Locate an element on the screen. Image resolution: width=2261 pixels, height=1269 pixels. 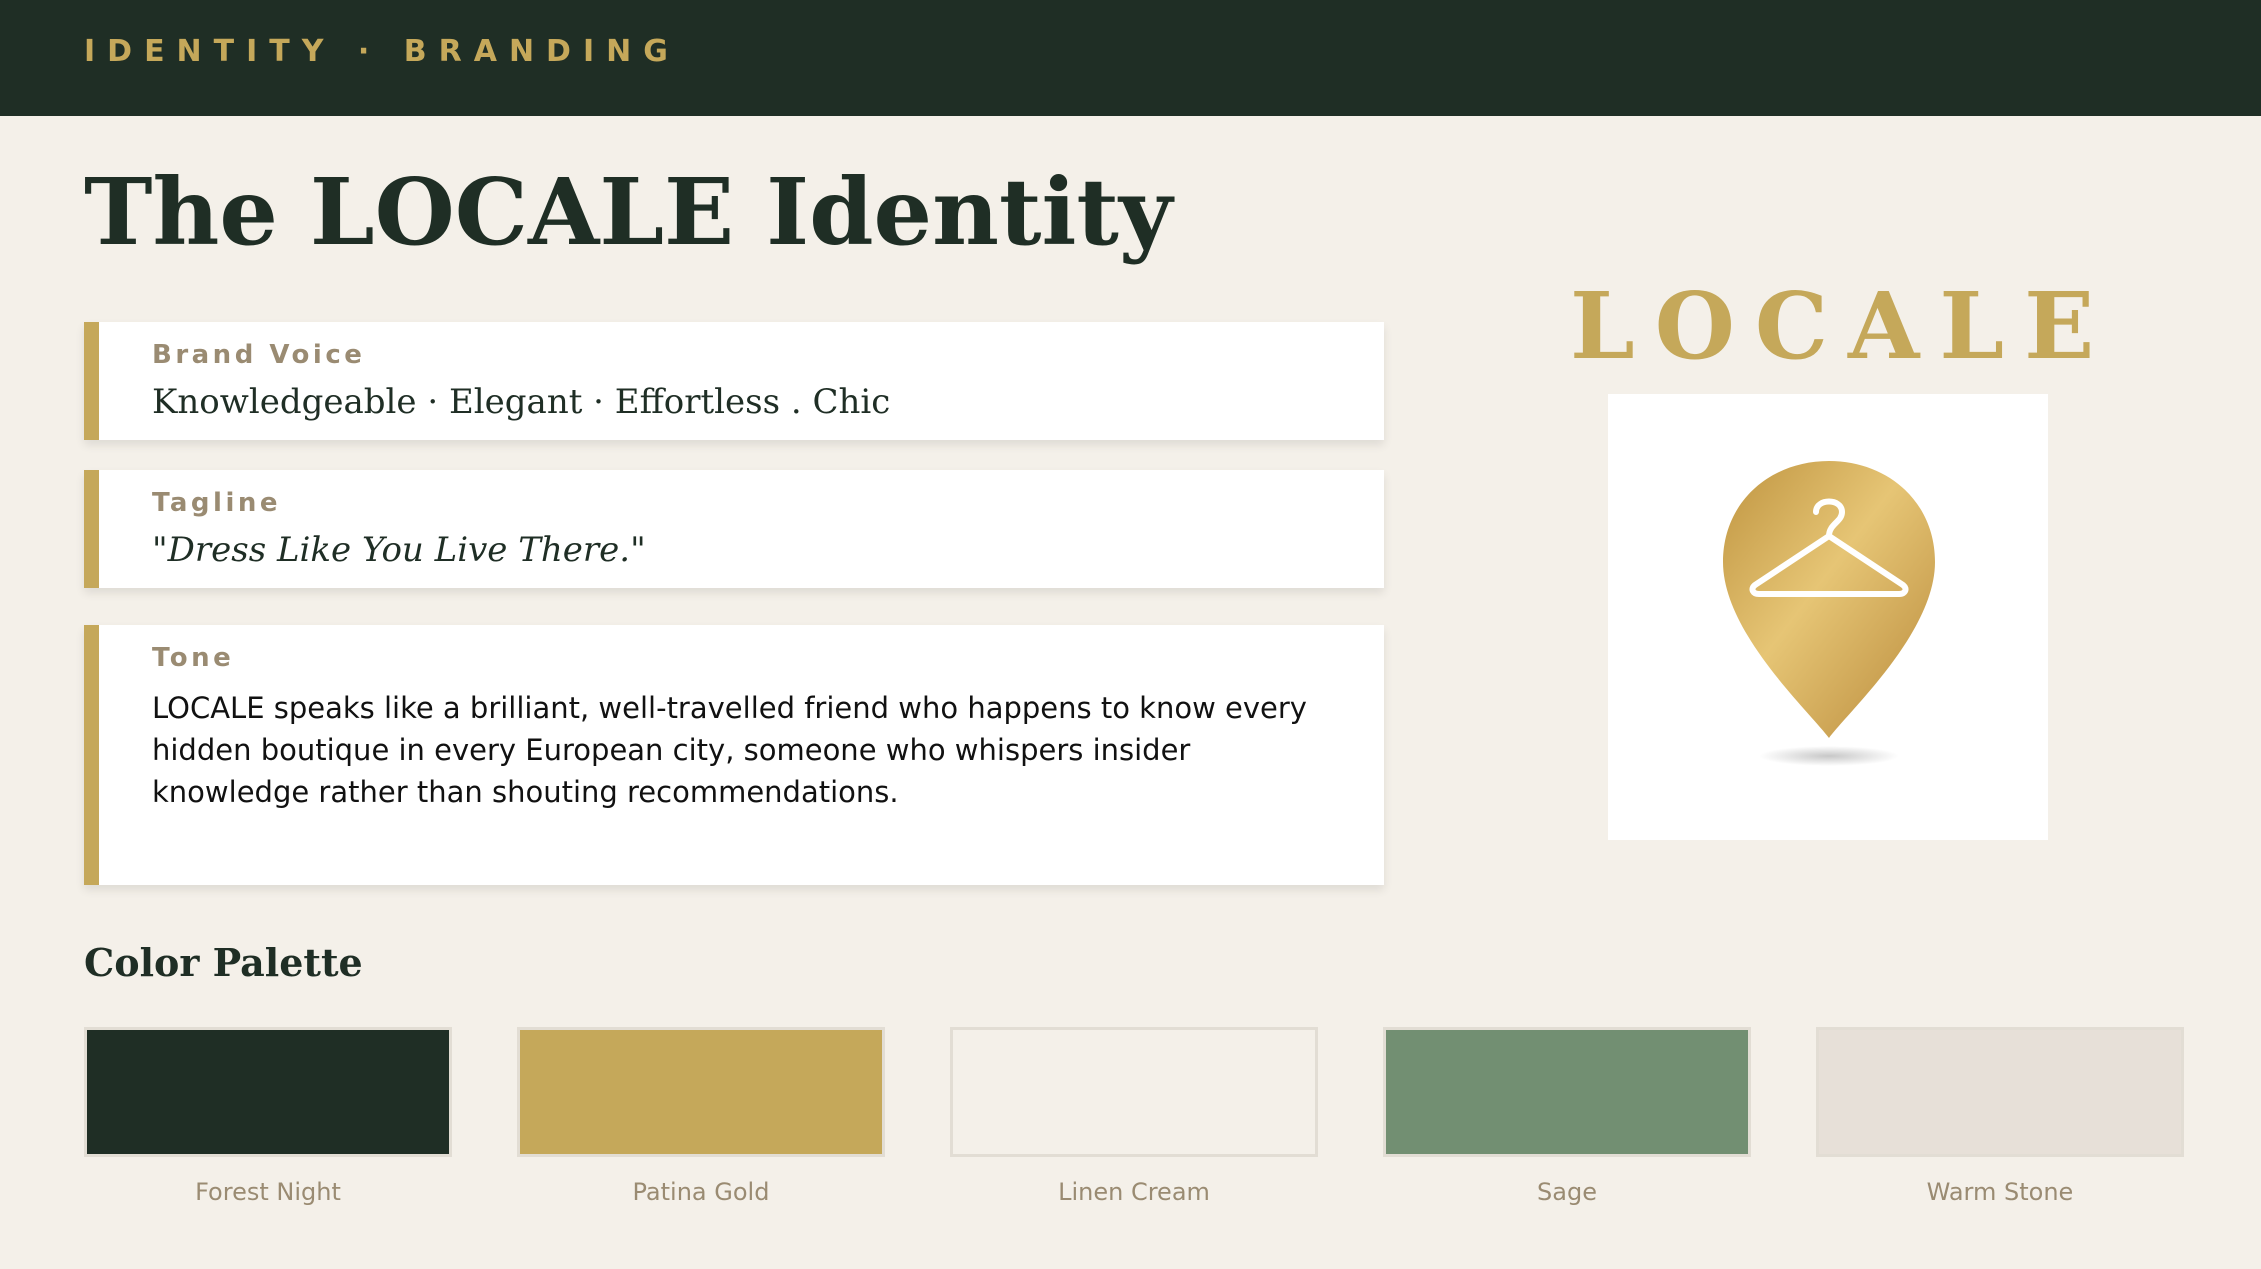
logo-tile is located at coordinates (1828, 617).